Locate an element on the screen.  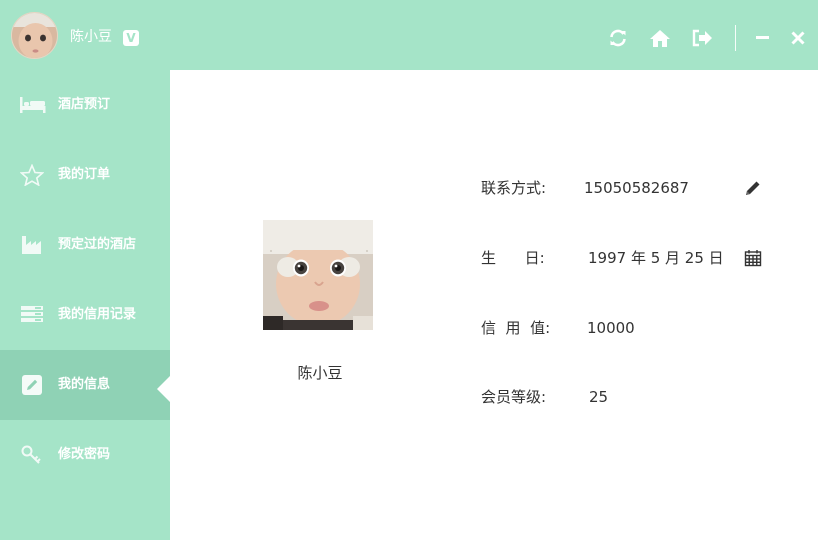
sidebar-item-credit-records: 我的信用记录 is located at coordinates (85, 315).